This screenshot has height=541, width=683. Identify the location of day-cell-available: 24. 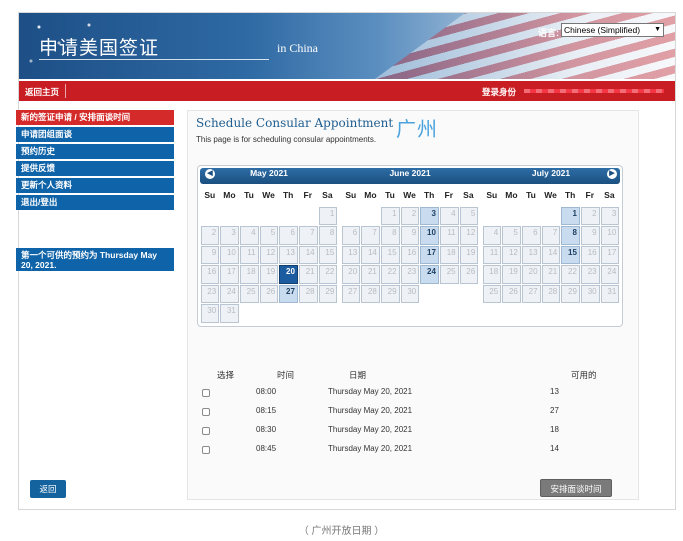
(429, 274).